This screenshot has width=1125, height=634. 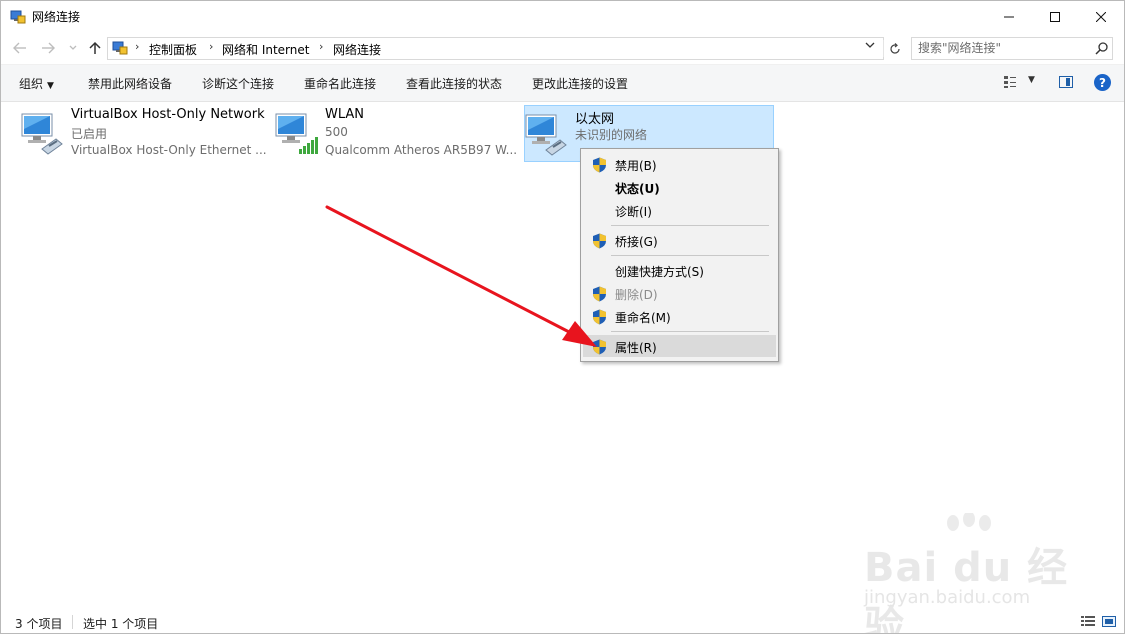 I want to click on menu-item-status: 状态(U), so click(x=679, y=187).